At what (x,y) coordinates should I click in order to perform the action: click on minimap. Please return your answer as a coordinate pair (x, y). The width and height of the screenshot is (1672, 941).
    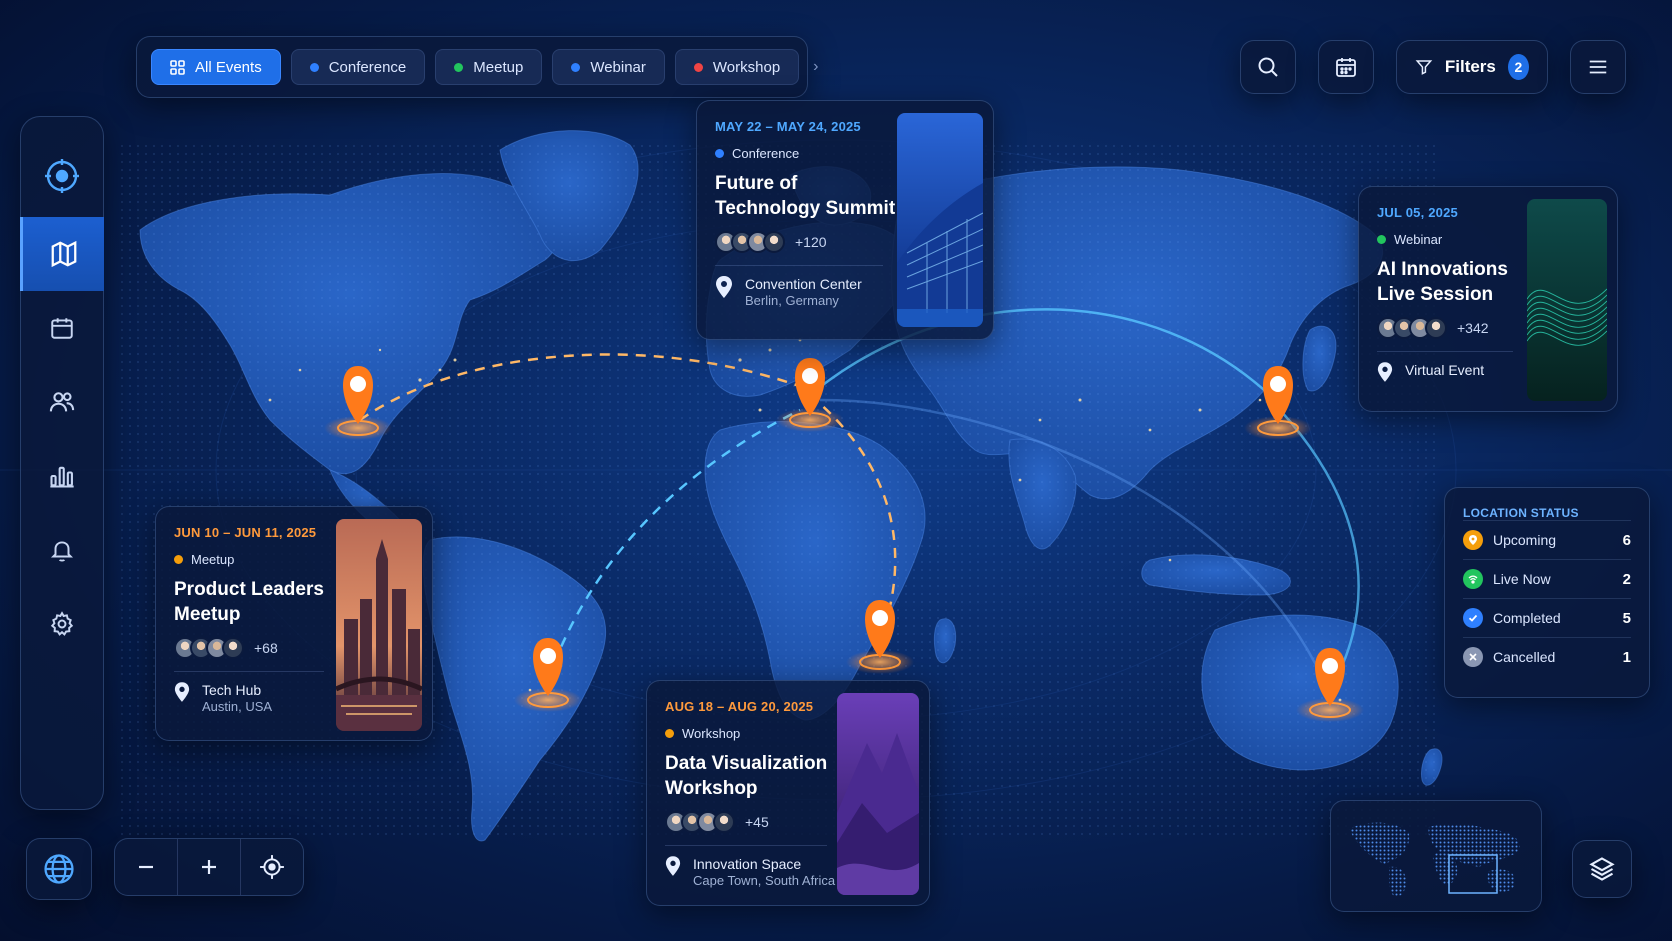
    Looking at the image, I should click on (1436, 856).